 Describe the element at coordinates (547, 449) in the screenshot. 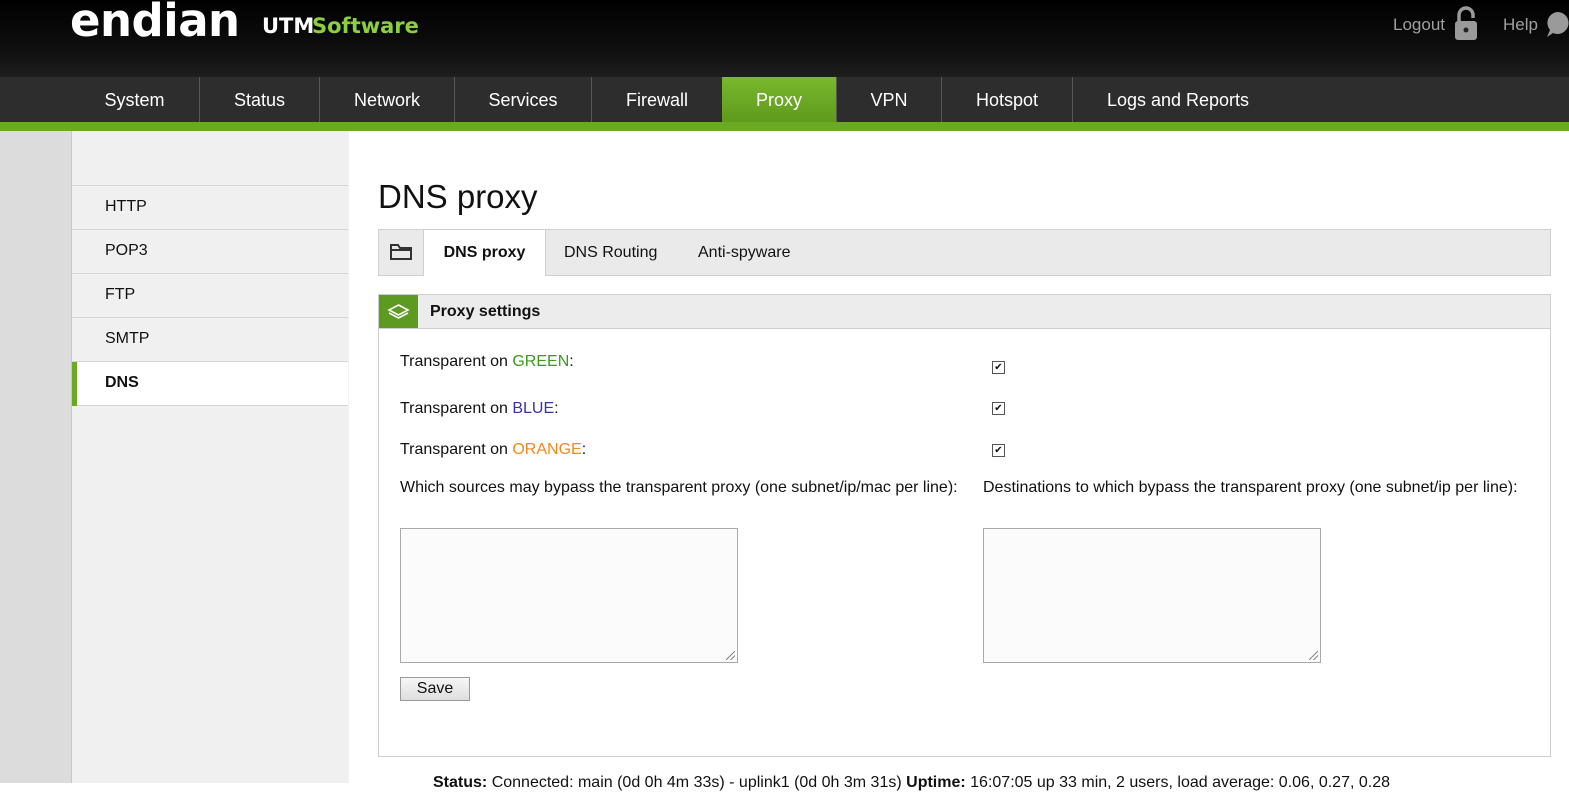

I see `zone-orange: ORANGE` at that location.